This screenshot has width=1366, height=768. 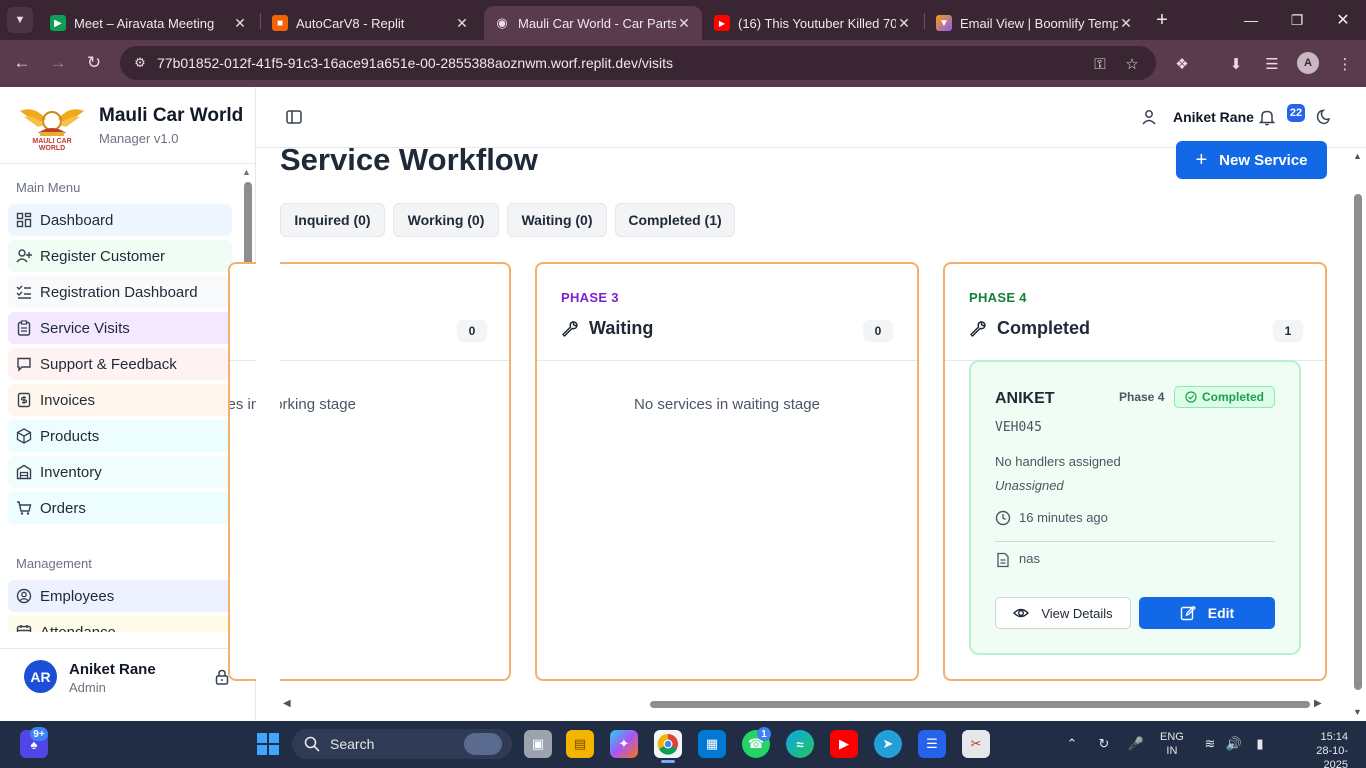 I want to click on empty-state-text: No services in working stage, so click(x=292, y=404).